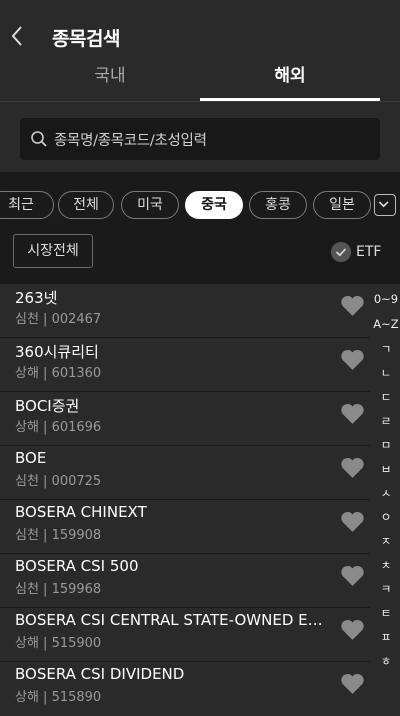 This screenshot has height=716, width=400. Describe the element at coordinates (86, 39) in the screenshot. I see `page-title: 종목검색` at that location.